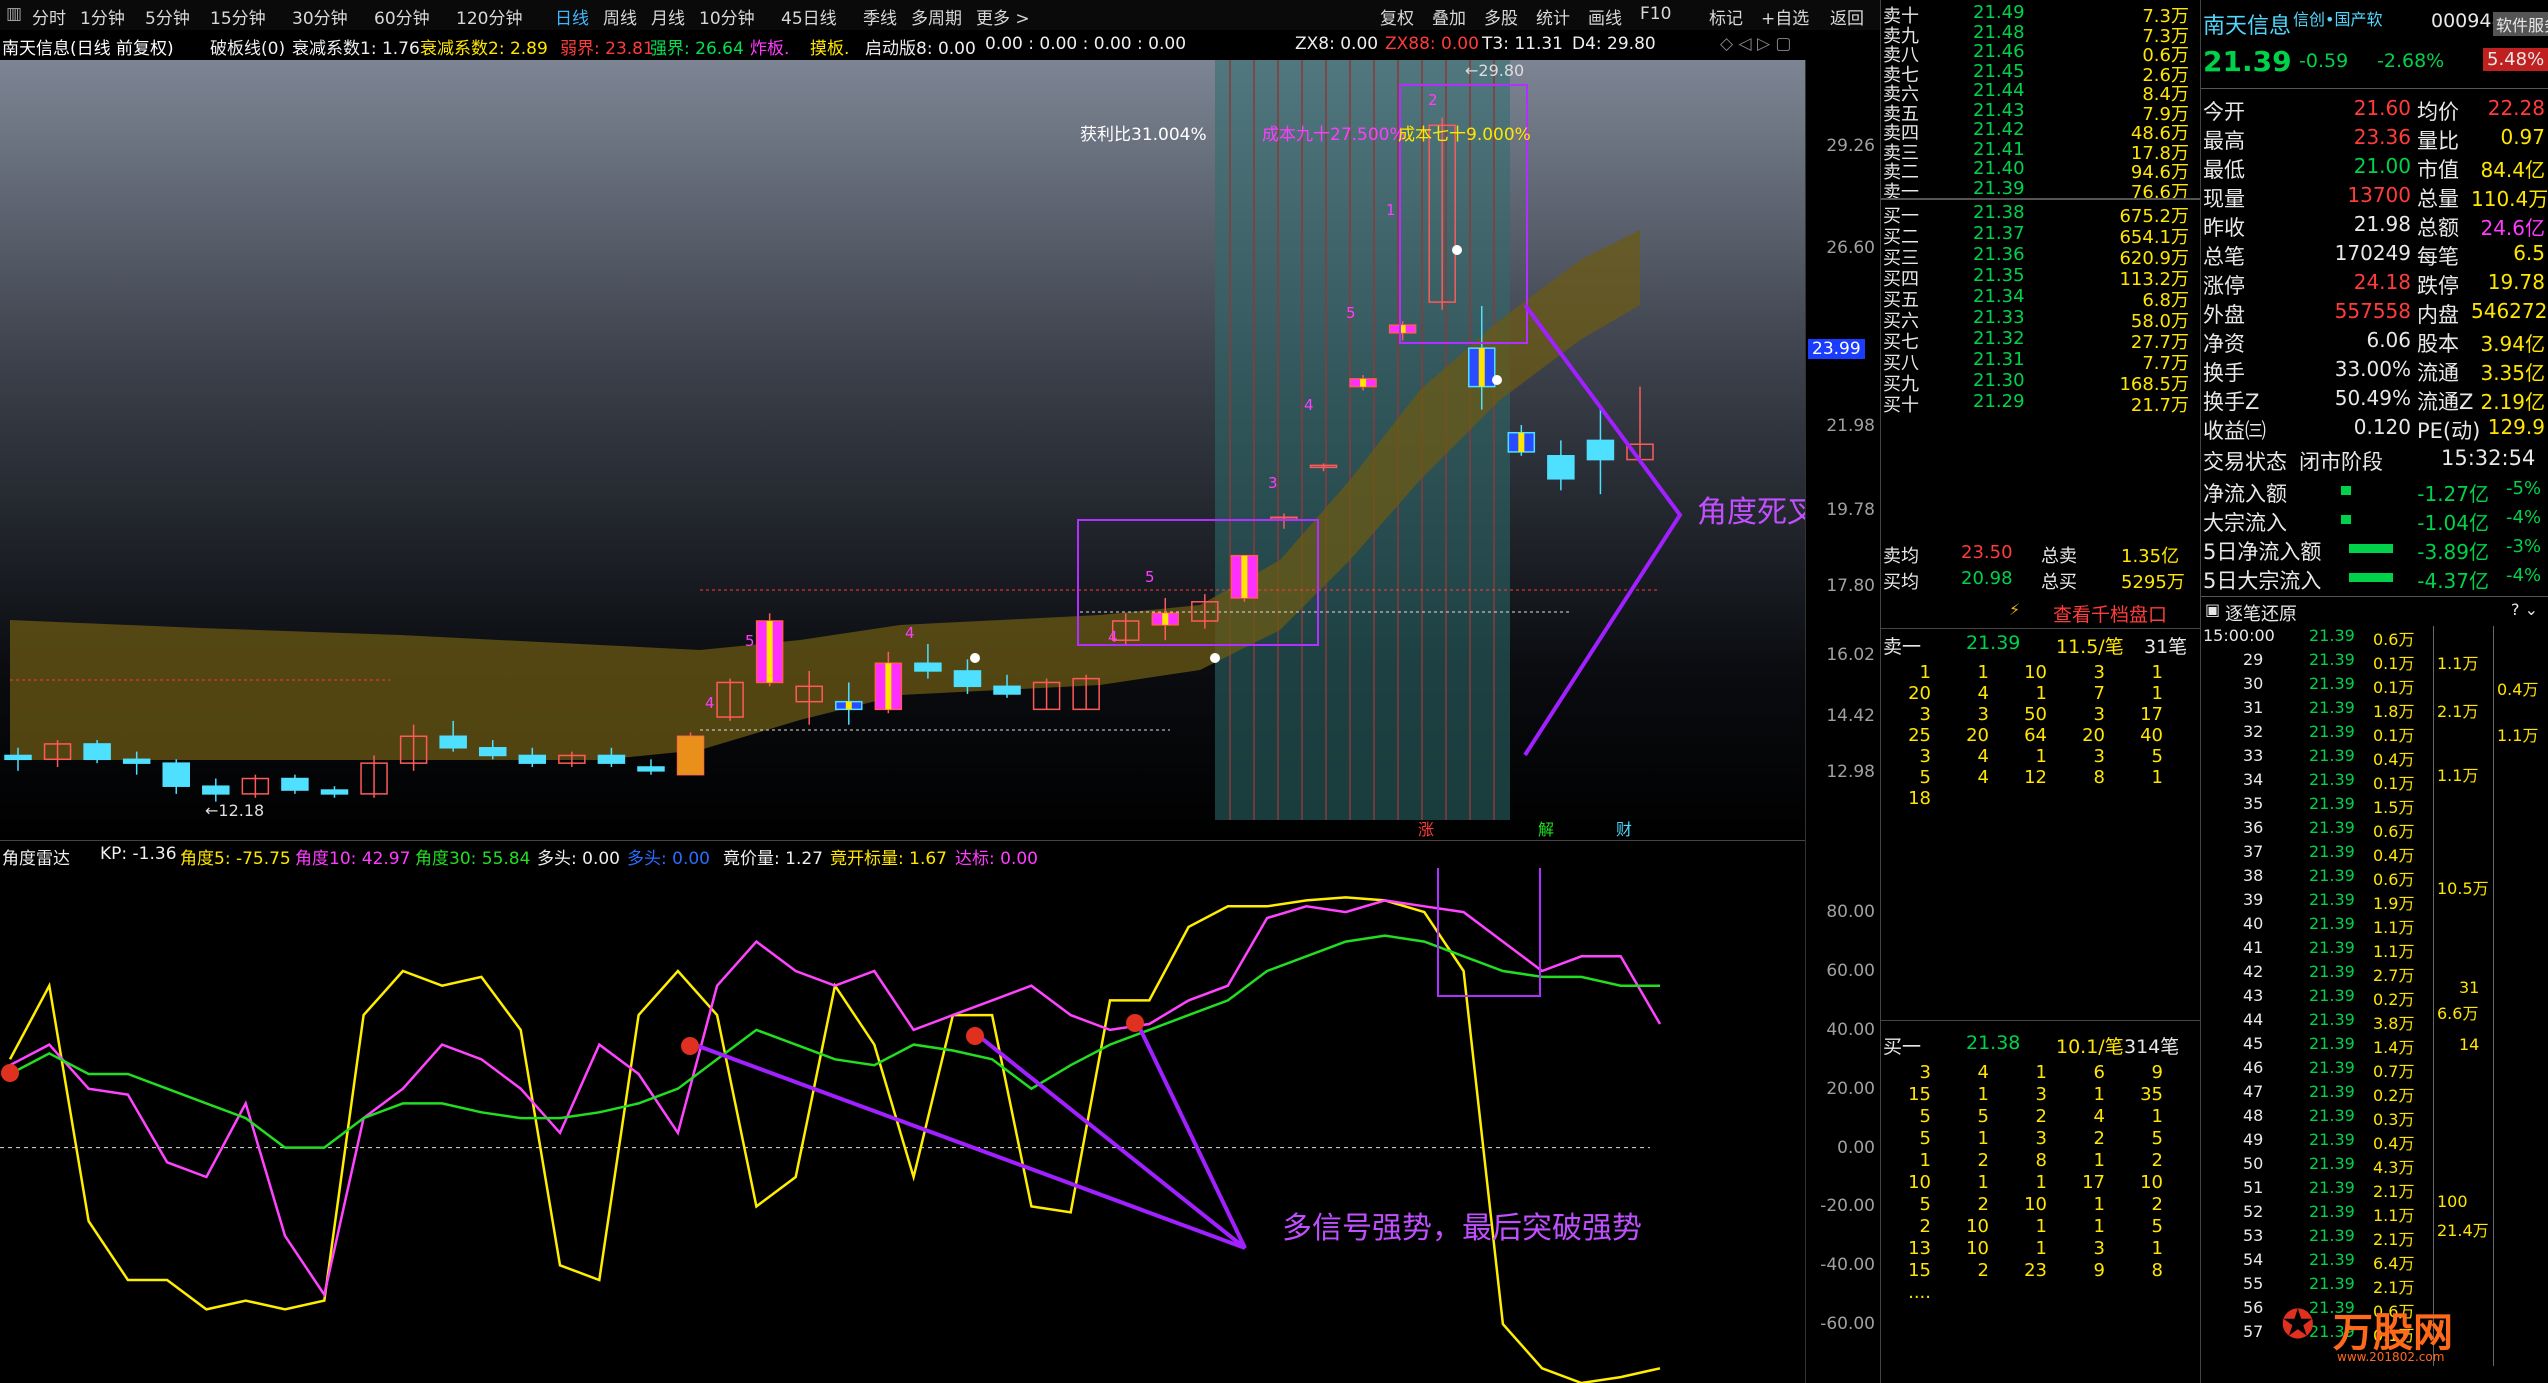  Describe the element at coordinates (2379, 195) in the screenshot. I see `stat-val-3: 13700` at that location.